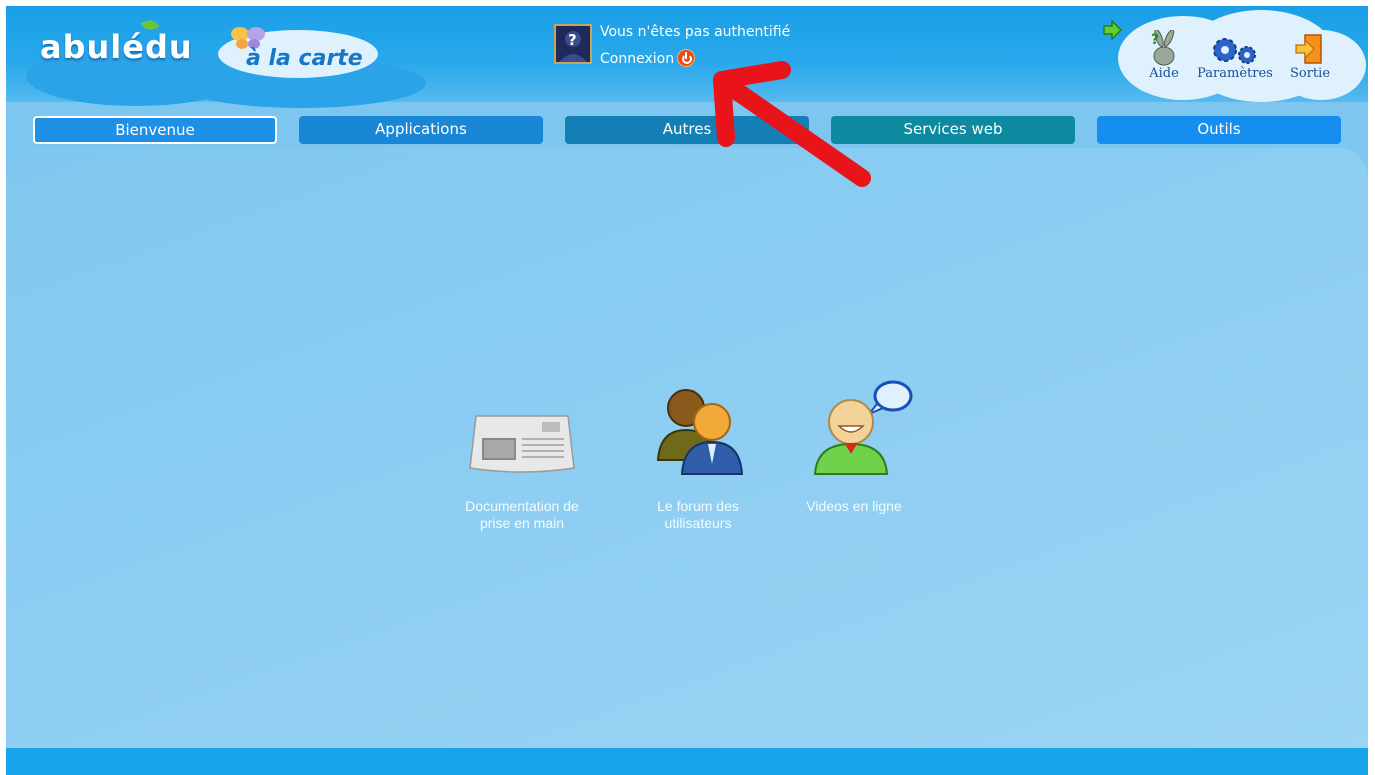 The image size is (1375, 775). I want to click on logo-text: abulédu, so click(116, 47).